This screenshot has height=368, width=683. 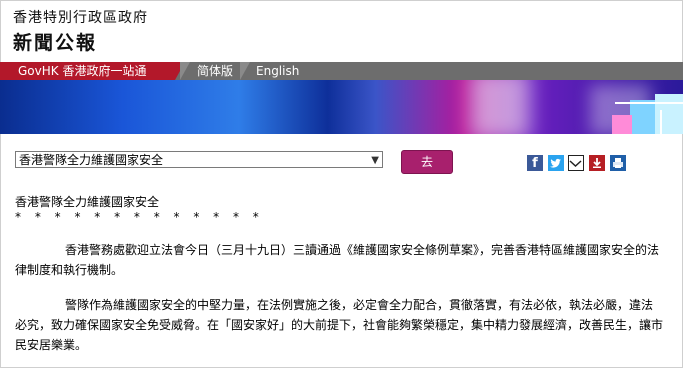 What do you see at coordinates (80, 18) in the screenshot?
I see `government-title: 香港特別行政區政府` at bounding box center [80, 18].